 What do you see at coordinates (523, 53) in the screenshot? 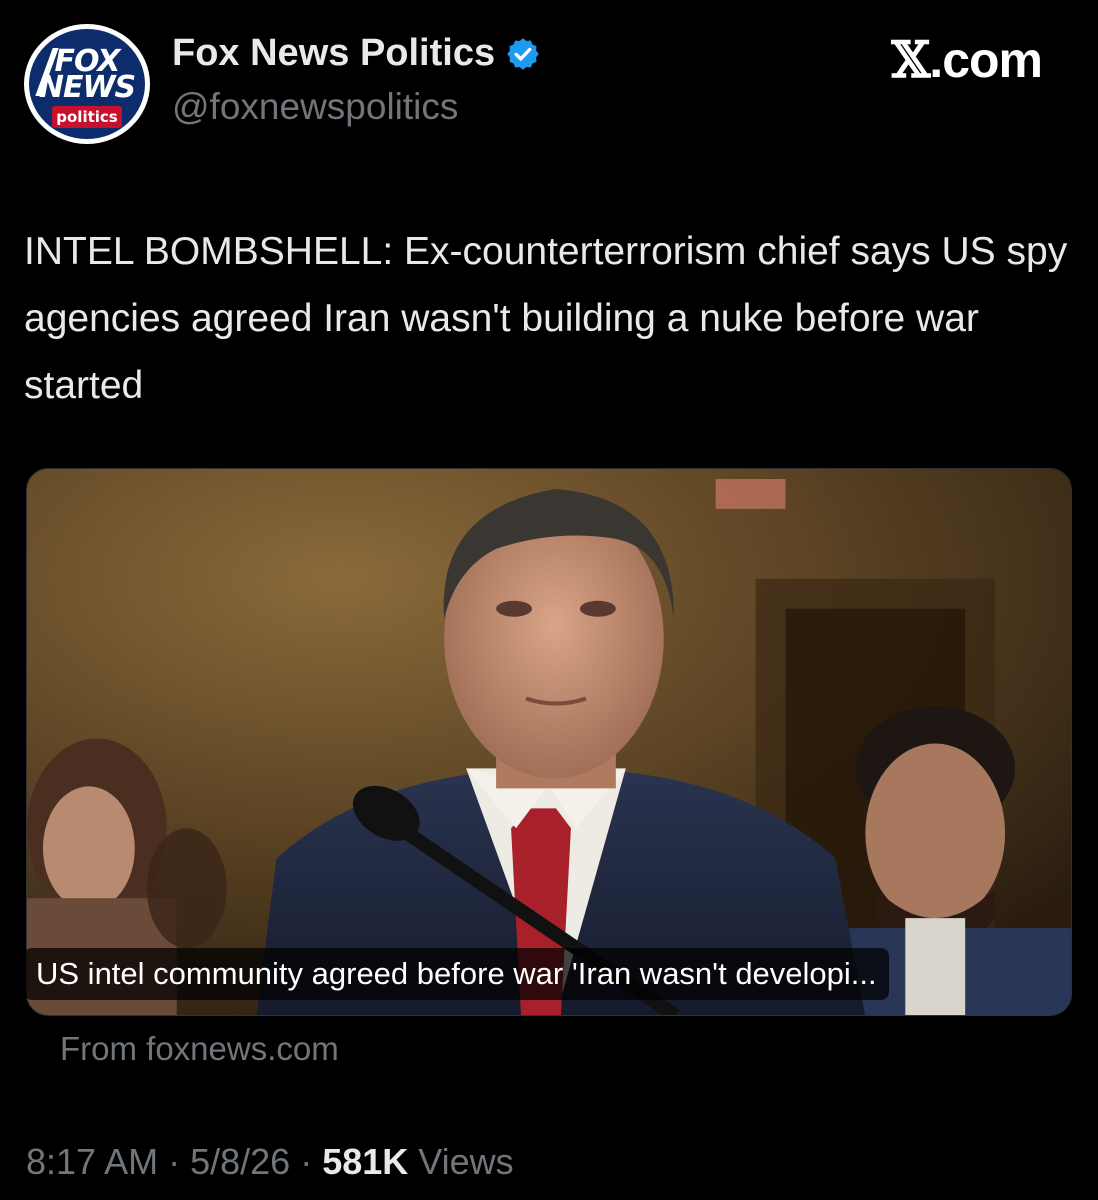
I see `verified-badge-icon` at bounding box center [523, 53].